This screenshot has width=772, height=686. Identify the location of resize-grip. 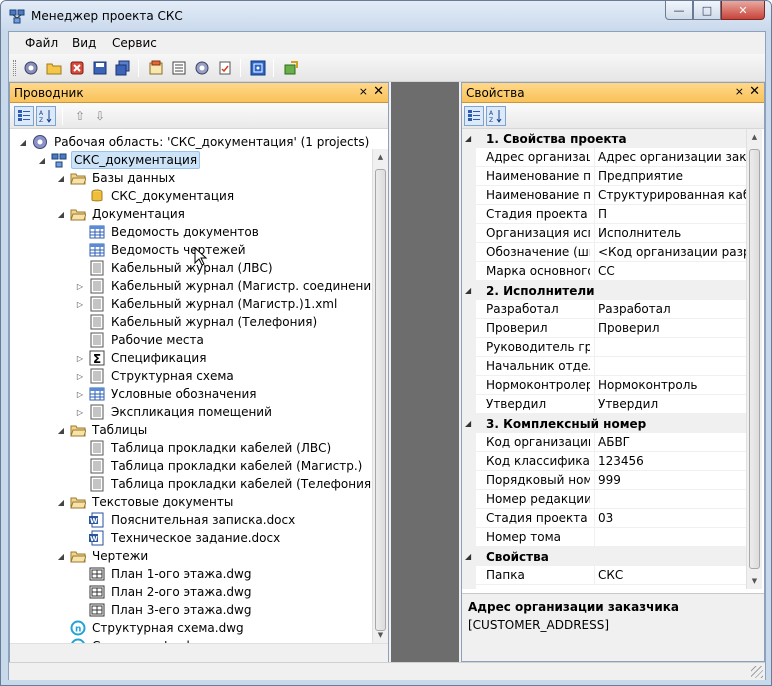
(757, 672).